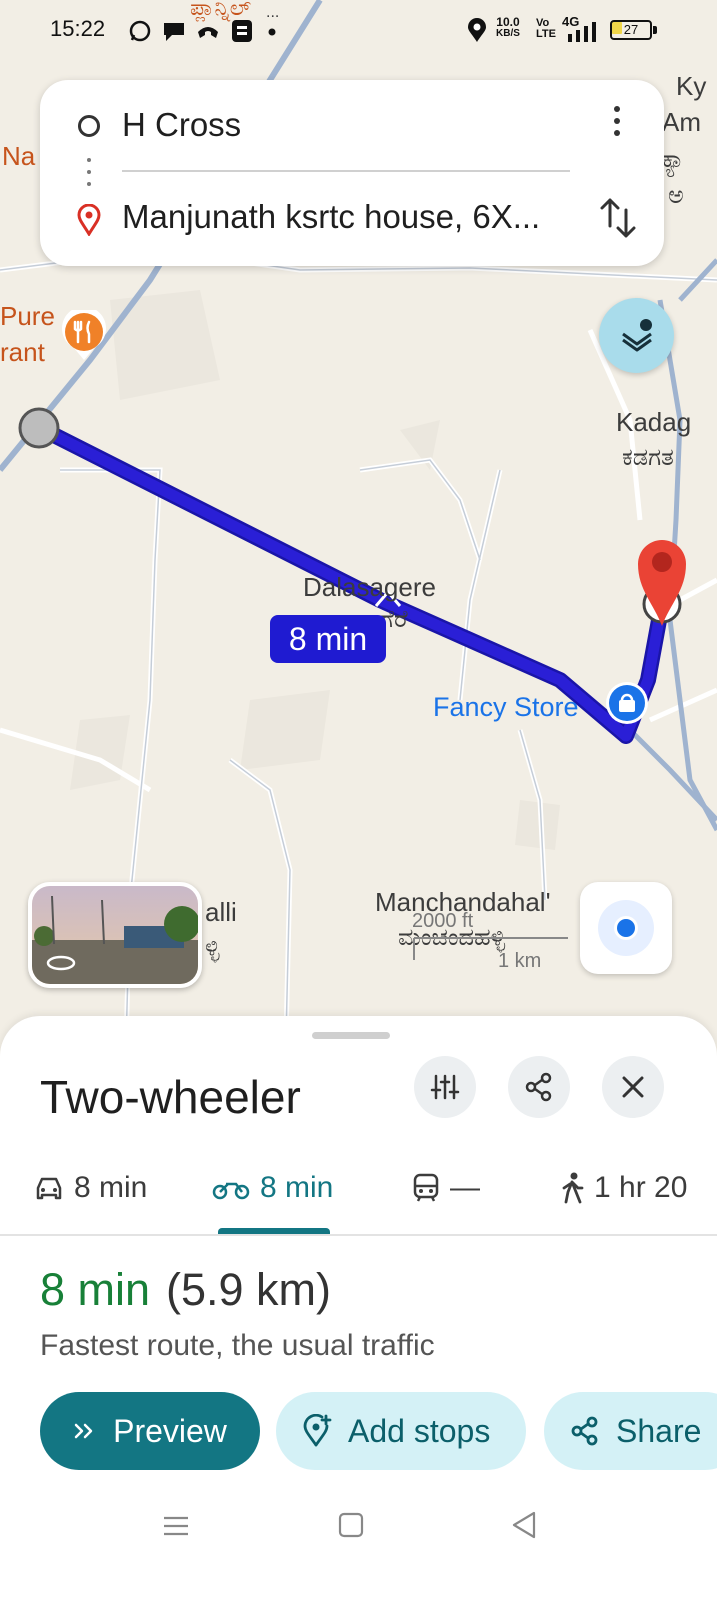 Image resolution: width=717 pixels, height=1600 pixels. I want to click on map-label-fancy-store: Fancy Store, so click(506, 707).